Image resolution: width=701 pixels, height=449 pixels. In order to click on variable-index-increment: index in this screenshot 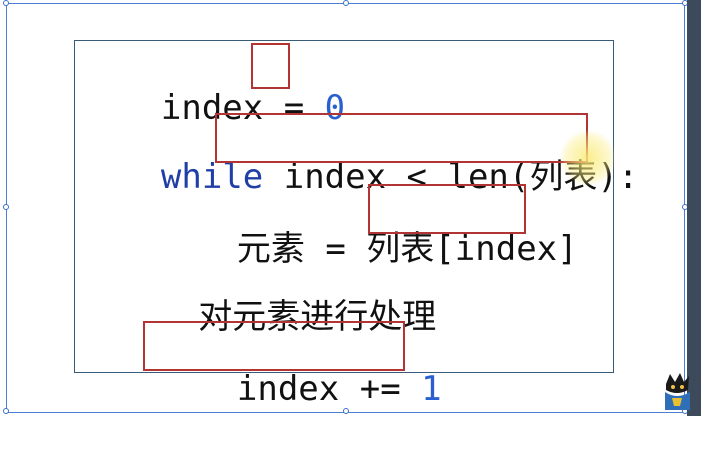, I will do `click(288, 389)`.